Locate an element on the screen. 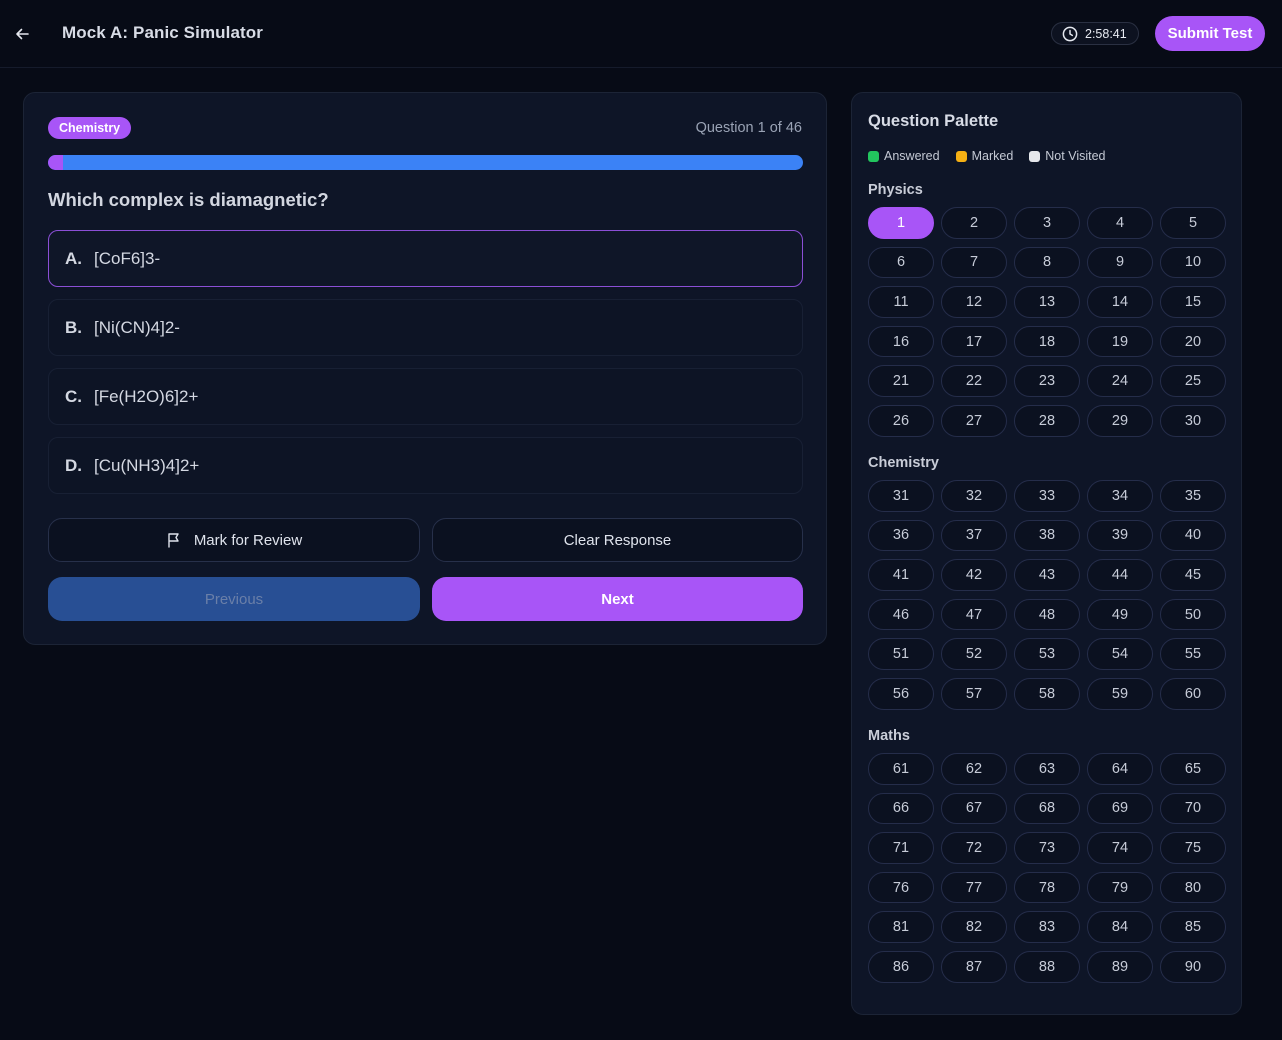 This screenshot has height=1040, width=1282. palette-question-button: 76 is located at coordinates (901, 887).